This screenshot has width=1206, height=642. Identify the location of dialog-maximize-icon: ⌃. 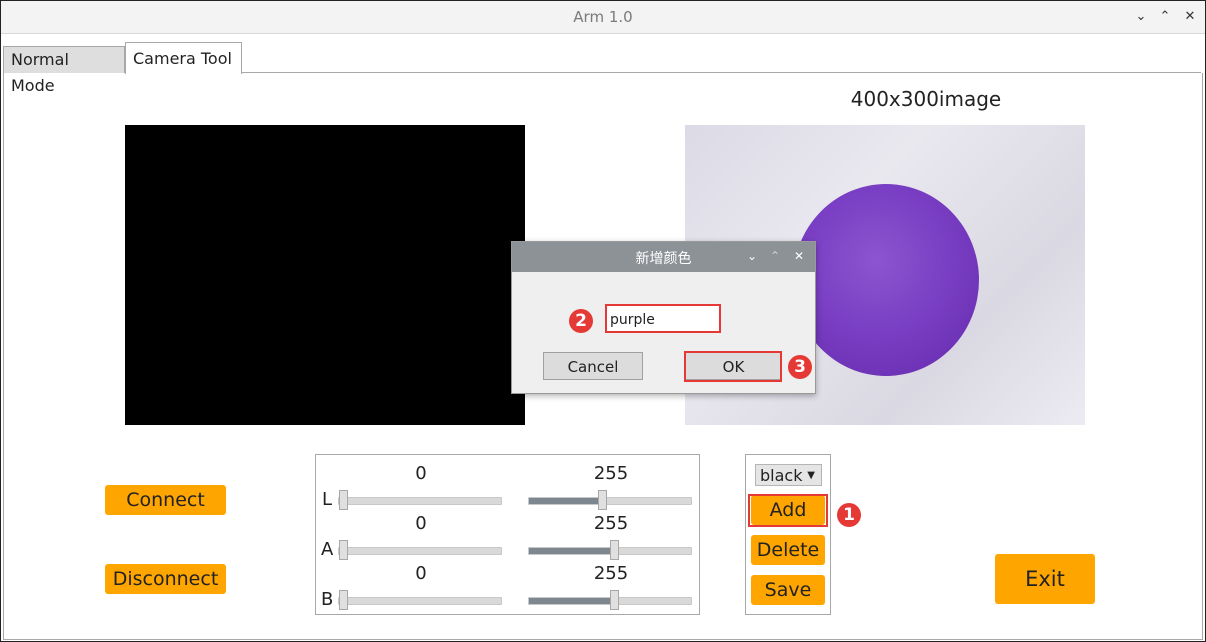
(775, 256).